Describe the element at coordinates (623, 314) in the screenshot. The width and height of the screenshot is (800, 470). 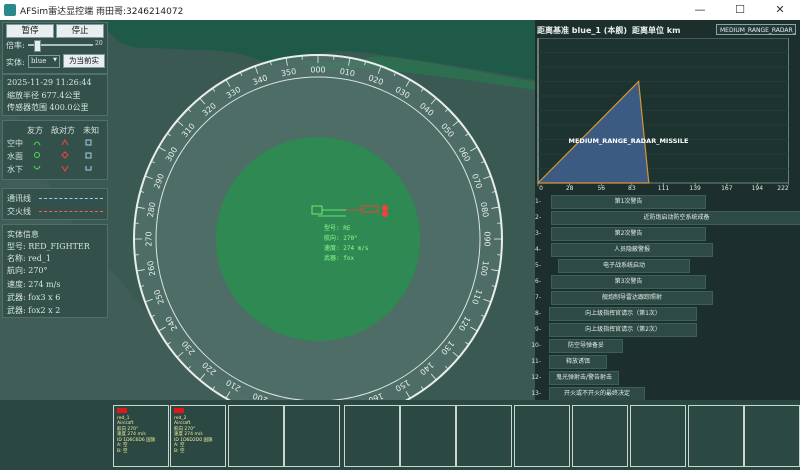
I see `event-item: 向上级指挥官请示（第1次）` at that location.